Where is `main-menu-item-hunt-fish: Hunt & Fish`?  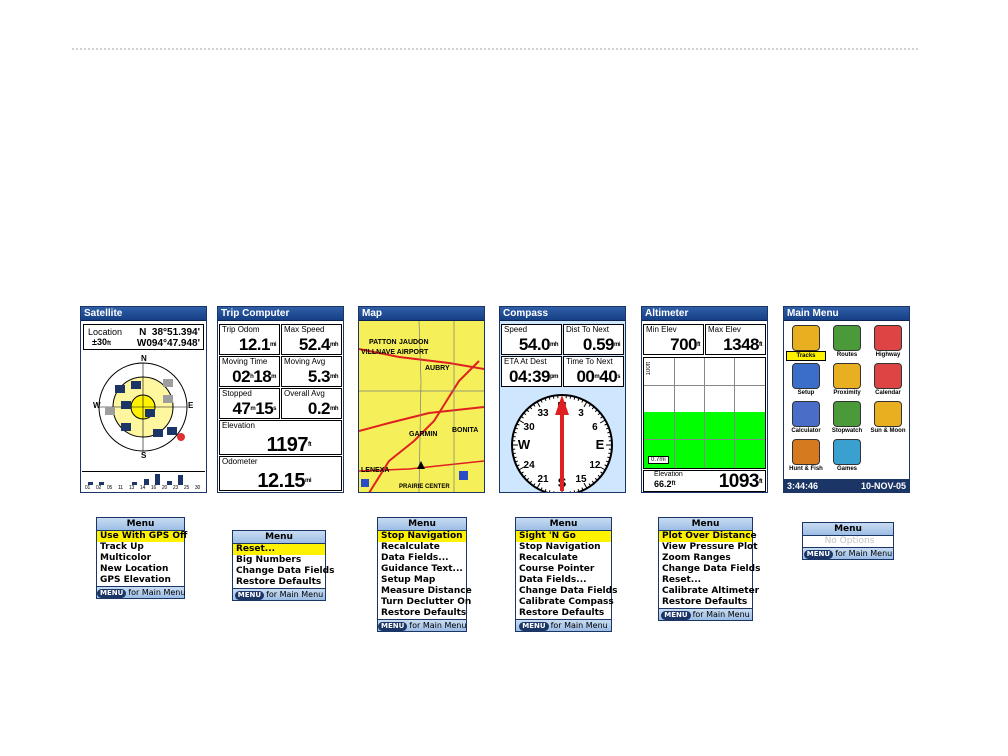 main-menu-item-hunt-fish: Hunt & Fish is located at coordinates (806, 456).